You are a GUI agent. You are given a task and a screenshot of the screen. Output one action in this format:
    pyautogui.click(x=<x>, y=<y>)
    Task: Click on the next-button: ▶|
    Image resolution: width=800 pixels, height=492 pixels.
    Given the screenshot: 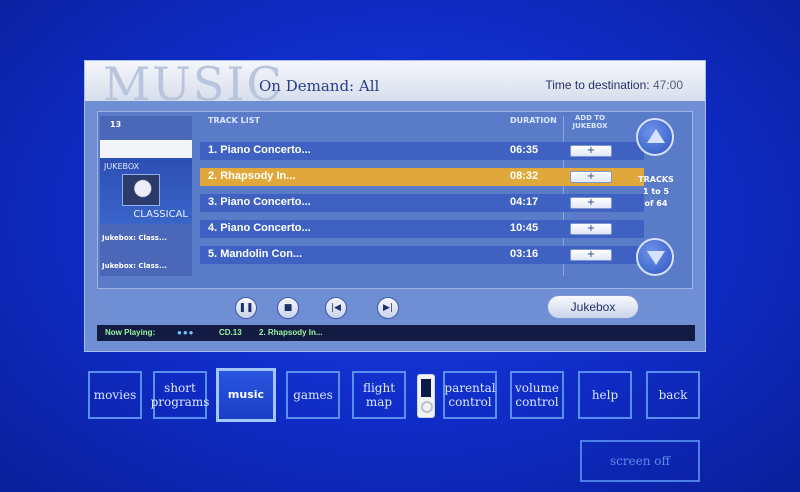 What is the action you would take?
    pyautogui.click(x=388, y=308)
    